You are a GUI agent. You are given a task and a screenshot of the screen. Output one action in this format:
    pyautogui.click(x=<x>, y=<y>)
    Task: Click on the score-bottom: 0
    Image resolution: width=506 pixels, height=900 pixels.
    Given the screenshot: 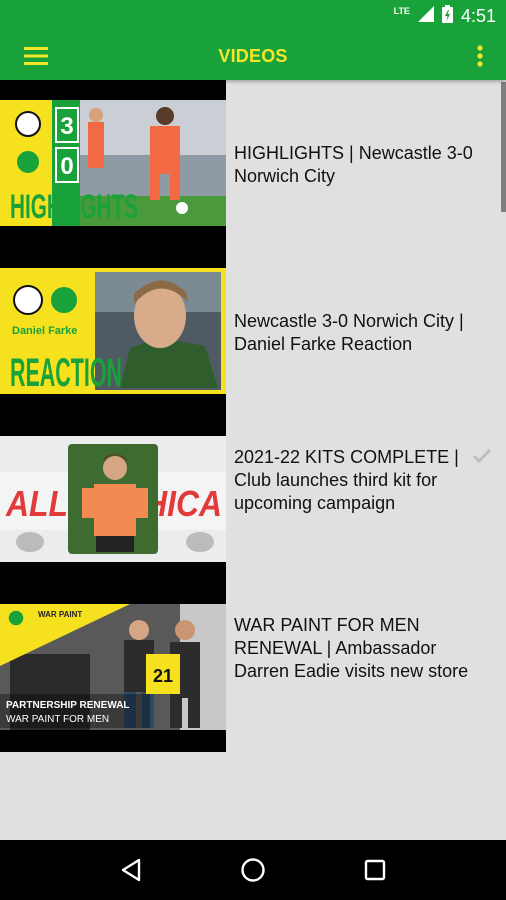 What is the action you would take?
    pyautogui.click(x=66, y=166)
    